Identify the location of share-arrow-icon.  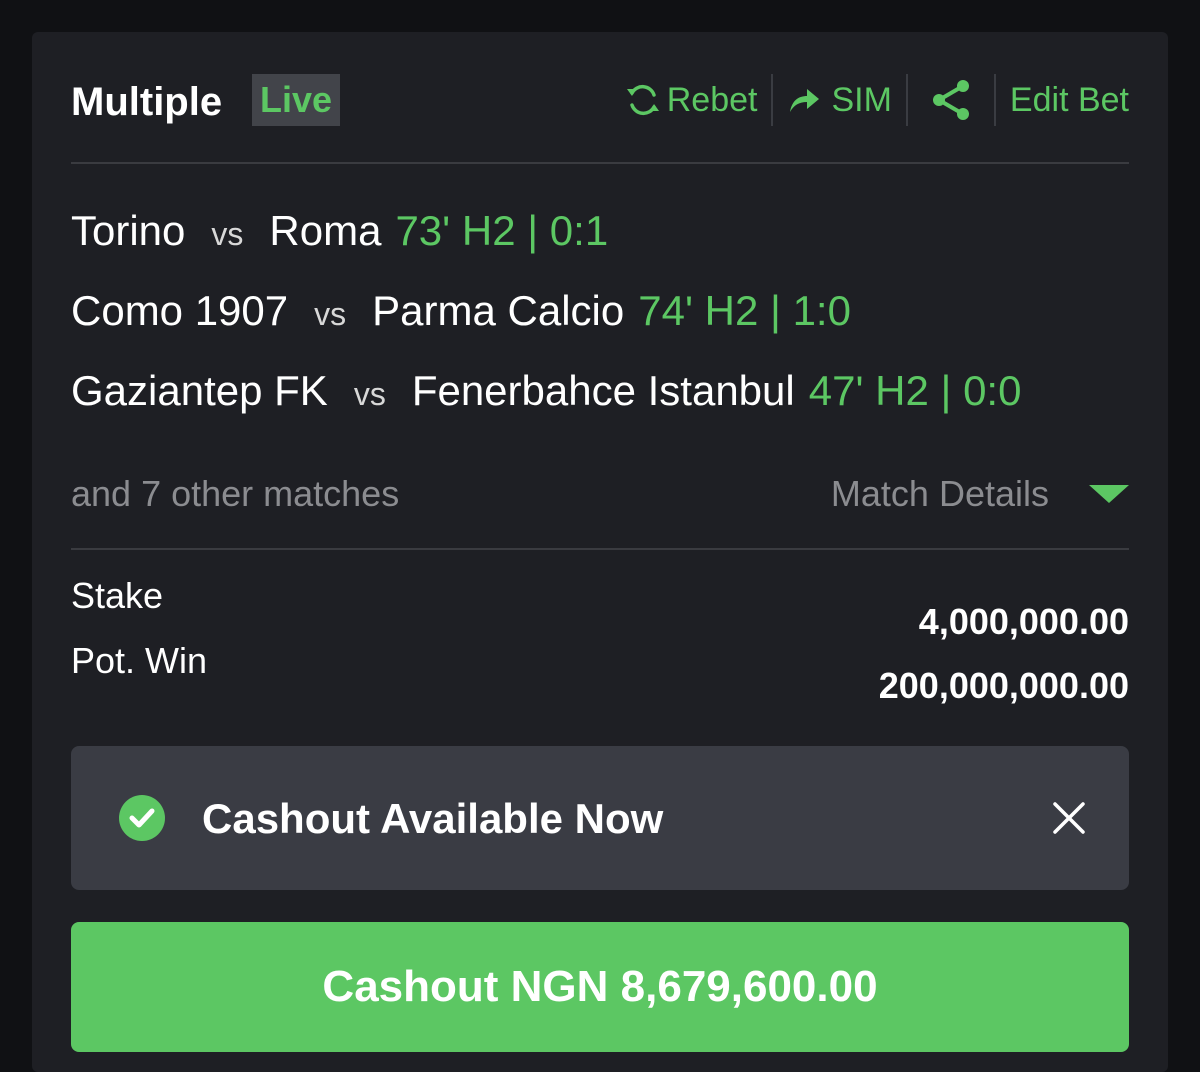
(804, 100).